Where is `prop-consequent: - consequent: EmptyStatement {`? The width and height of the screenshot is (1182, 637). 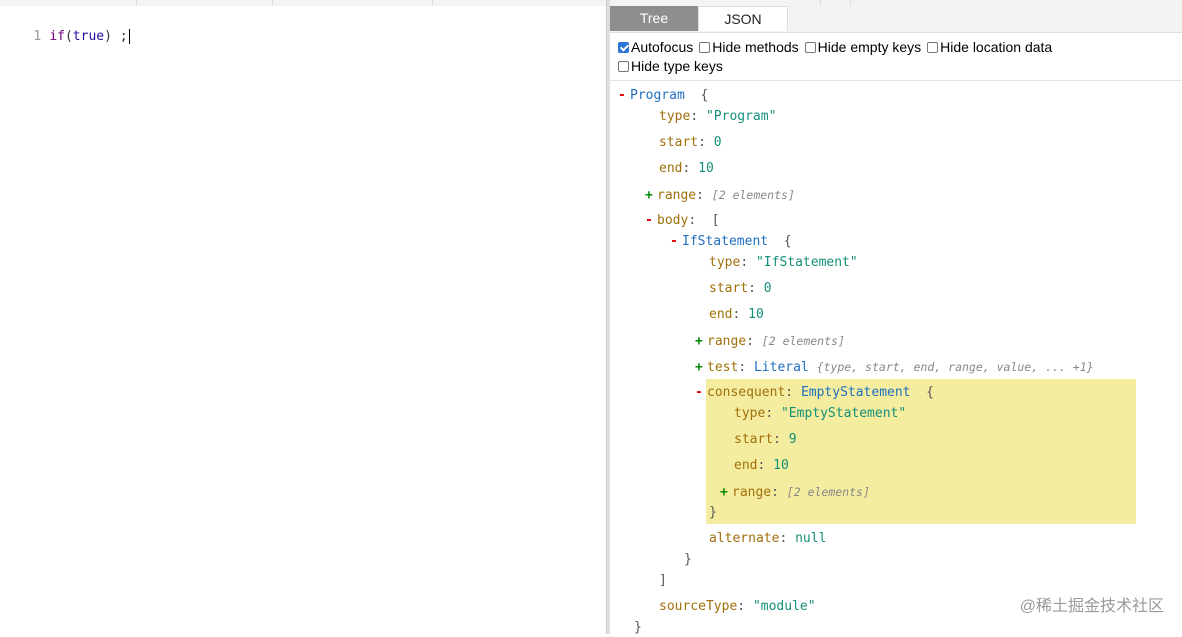
prop-consequent: - consequent: EmptyStatement { is located at coordinates (814, 393).